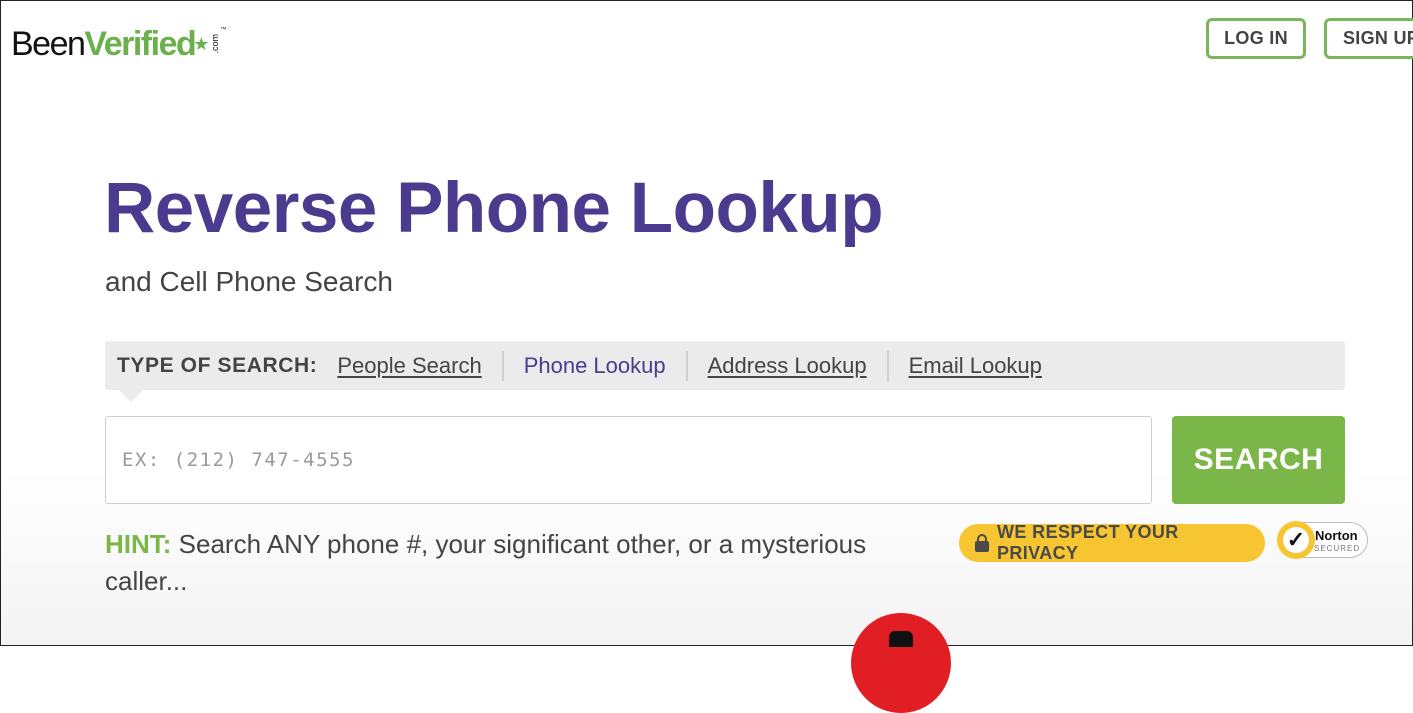 Image resolution: width=1413 pixels, height=713 pixels. I want to click on phone-search-input, so click(628, 460).